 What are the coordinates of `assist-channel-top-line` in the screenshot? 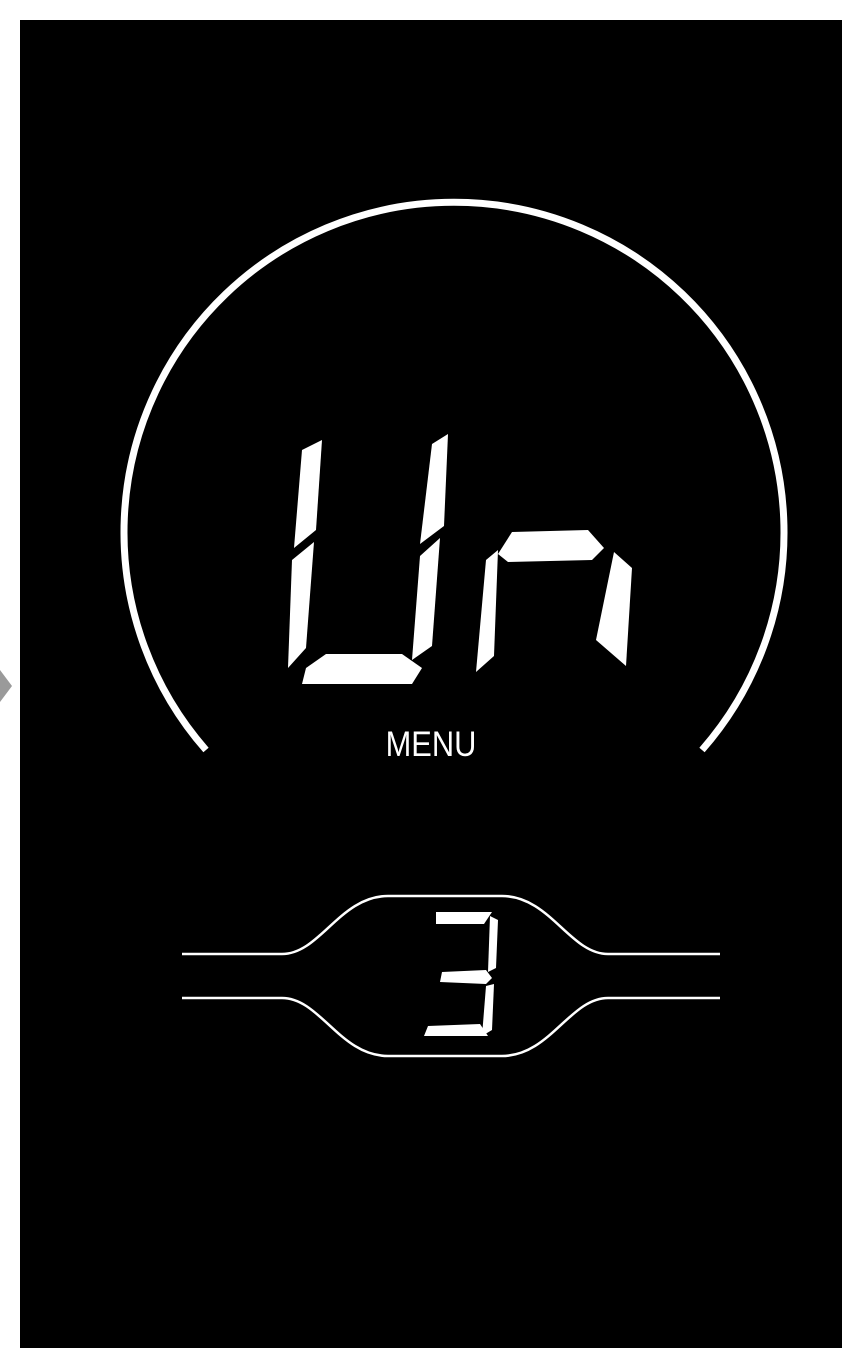 It's located at (451, 925).